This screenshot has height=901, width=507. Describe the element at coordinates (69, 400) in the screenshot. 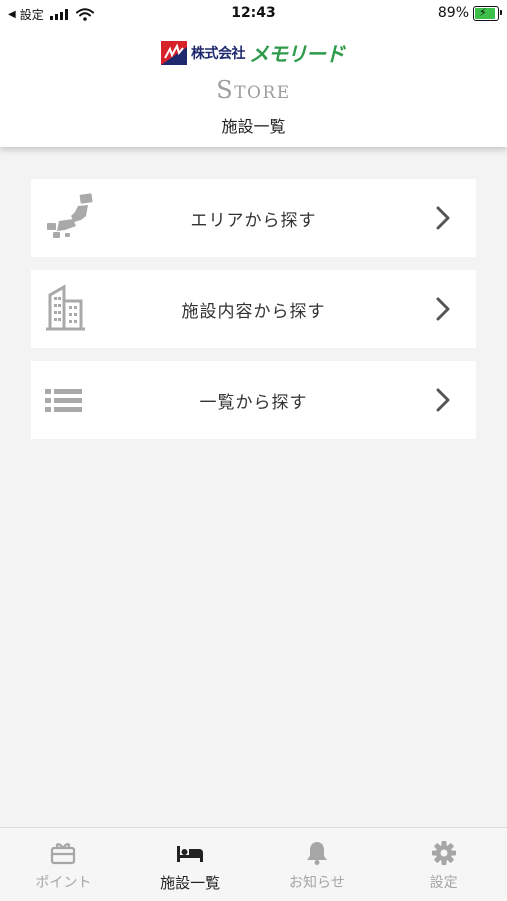

I see `list-icon` at that location.